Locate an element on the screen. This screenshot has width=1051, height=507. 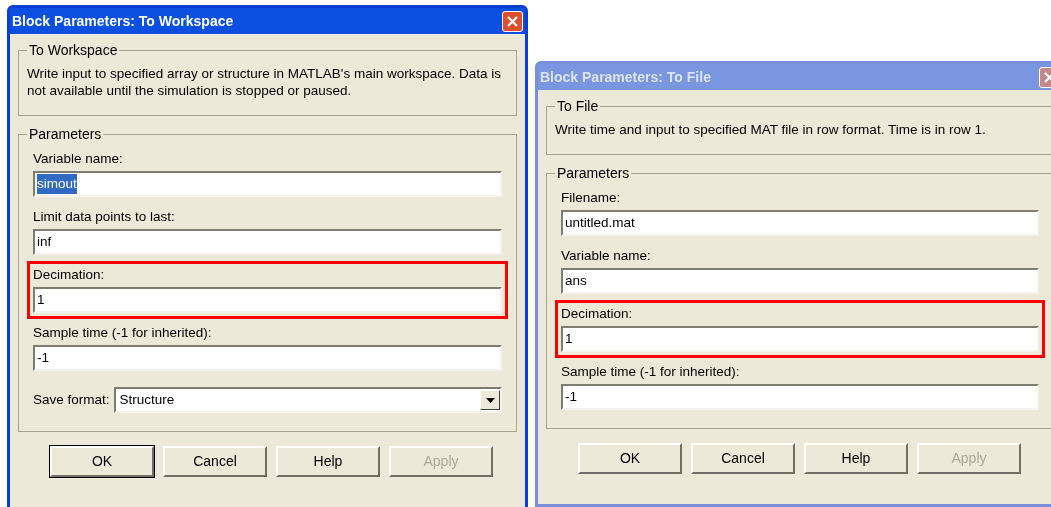
group-label: To File is located at coordinates (578, 106).